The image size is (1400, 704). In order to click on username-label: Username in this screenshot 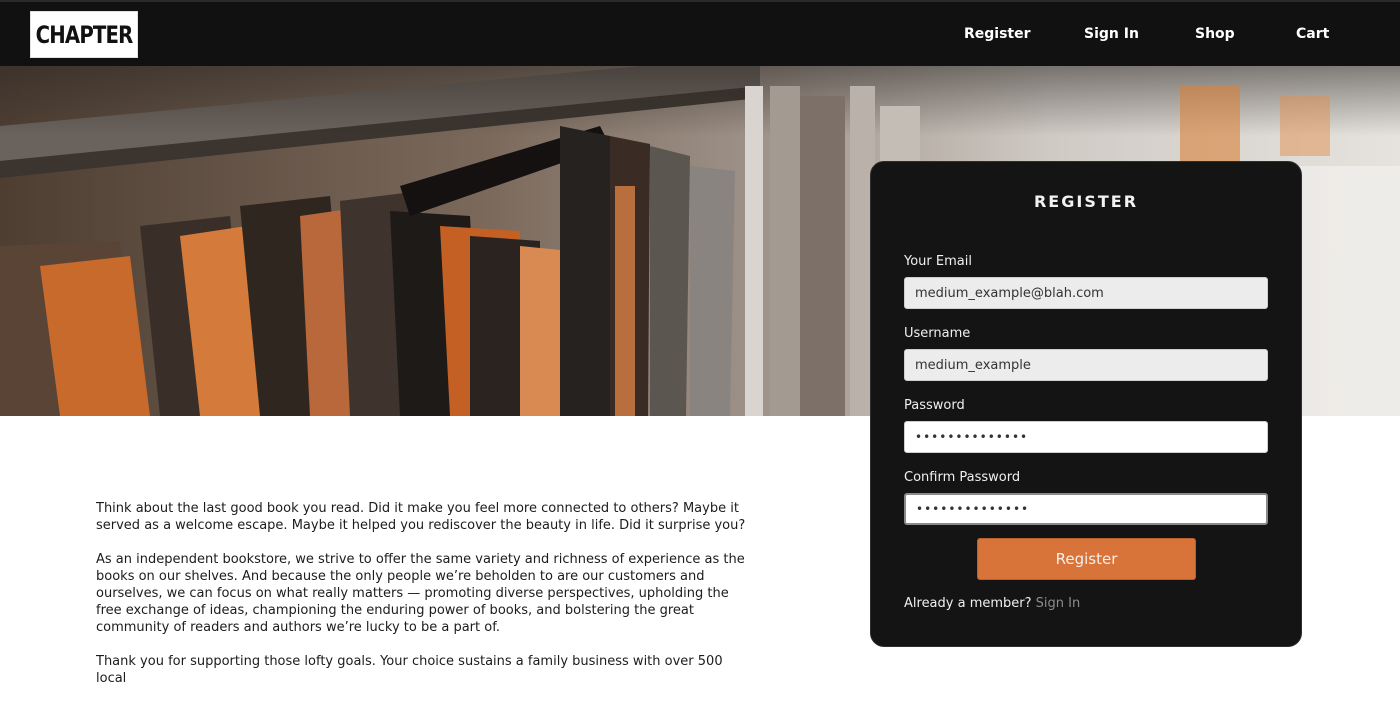, I will do `click(937, 333)`.